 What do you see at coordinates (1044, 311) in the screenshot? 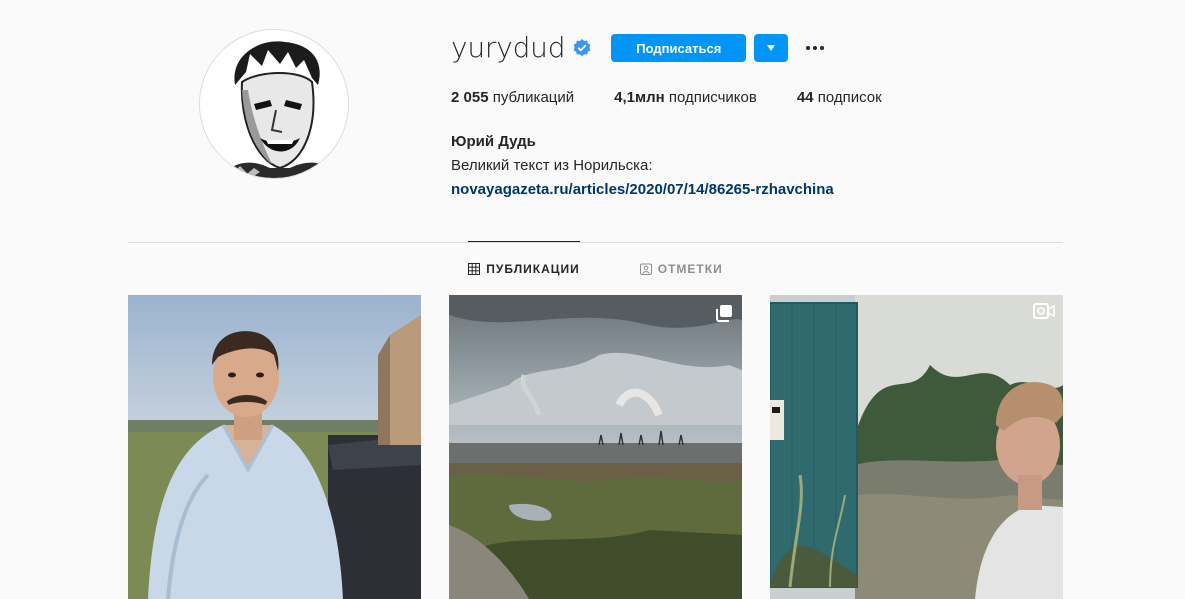
I see `video-icon` at bounding box center [1044, 311].